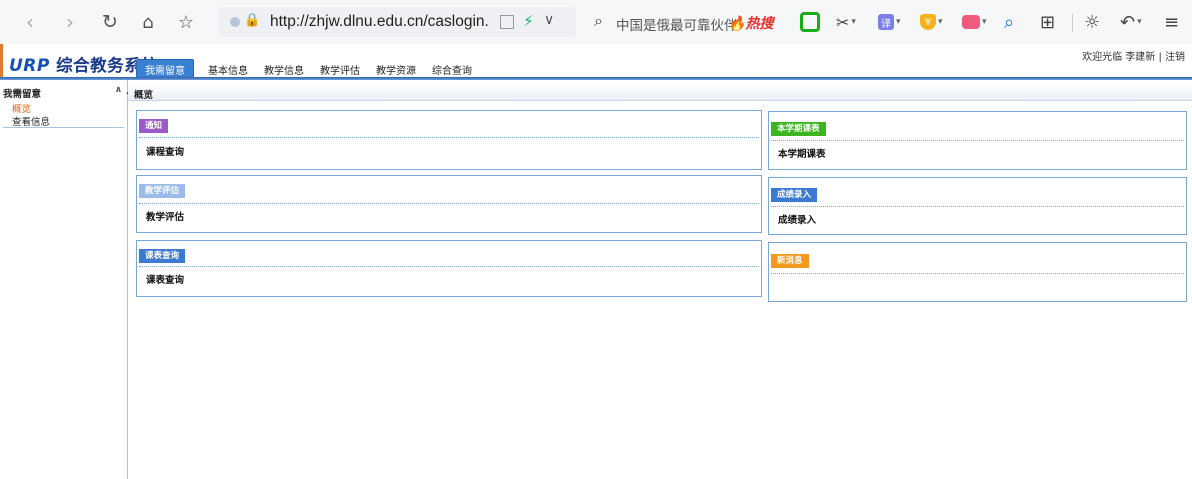 This screenshot has width=1192, height=479. What do you see at coordinates (977, 272) in the screenshot?
I see `panel-new-messages: 新消息` at bounding box center [977, 272].